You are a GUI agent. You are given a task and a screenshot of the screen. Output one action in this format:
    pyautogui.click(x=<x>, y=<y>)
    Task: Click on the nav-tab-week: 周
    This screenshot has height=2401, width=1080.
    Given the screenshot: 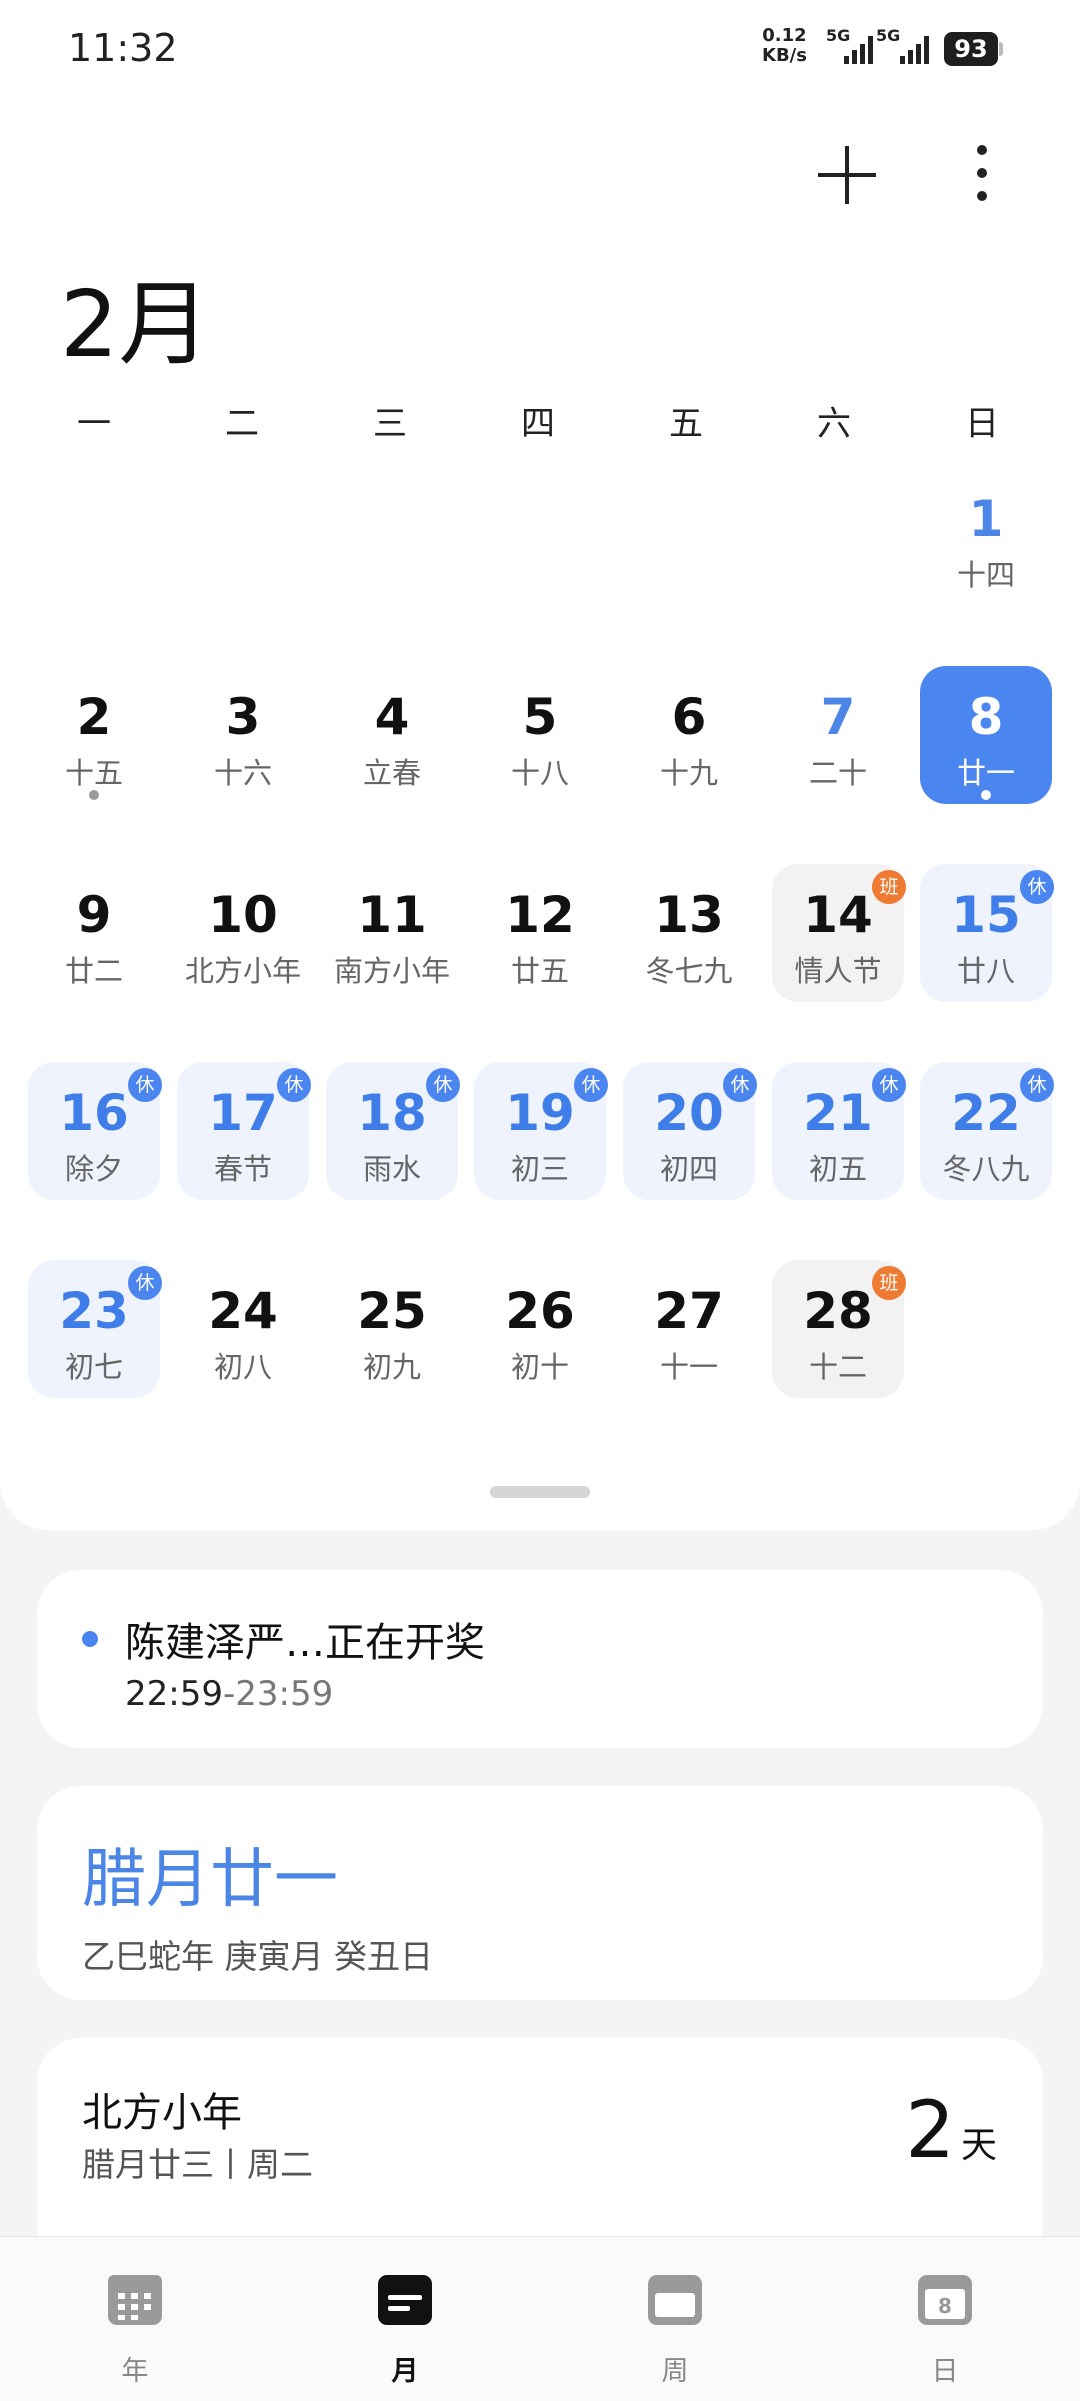 What is the action you would take?
    pyautogui.click(x=675, y=2319)
    